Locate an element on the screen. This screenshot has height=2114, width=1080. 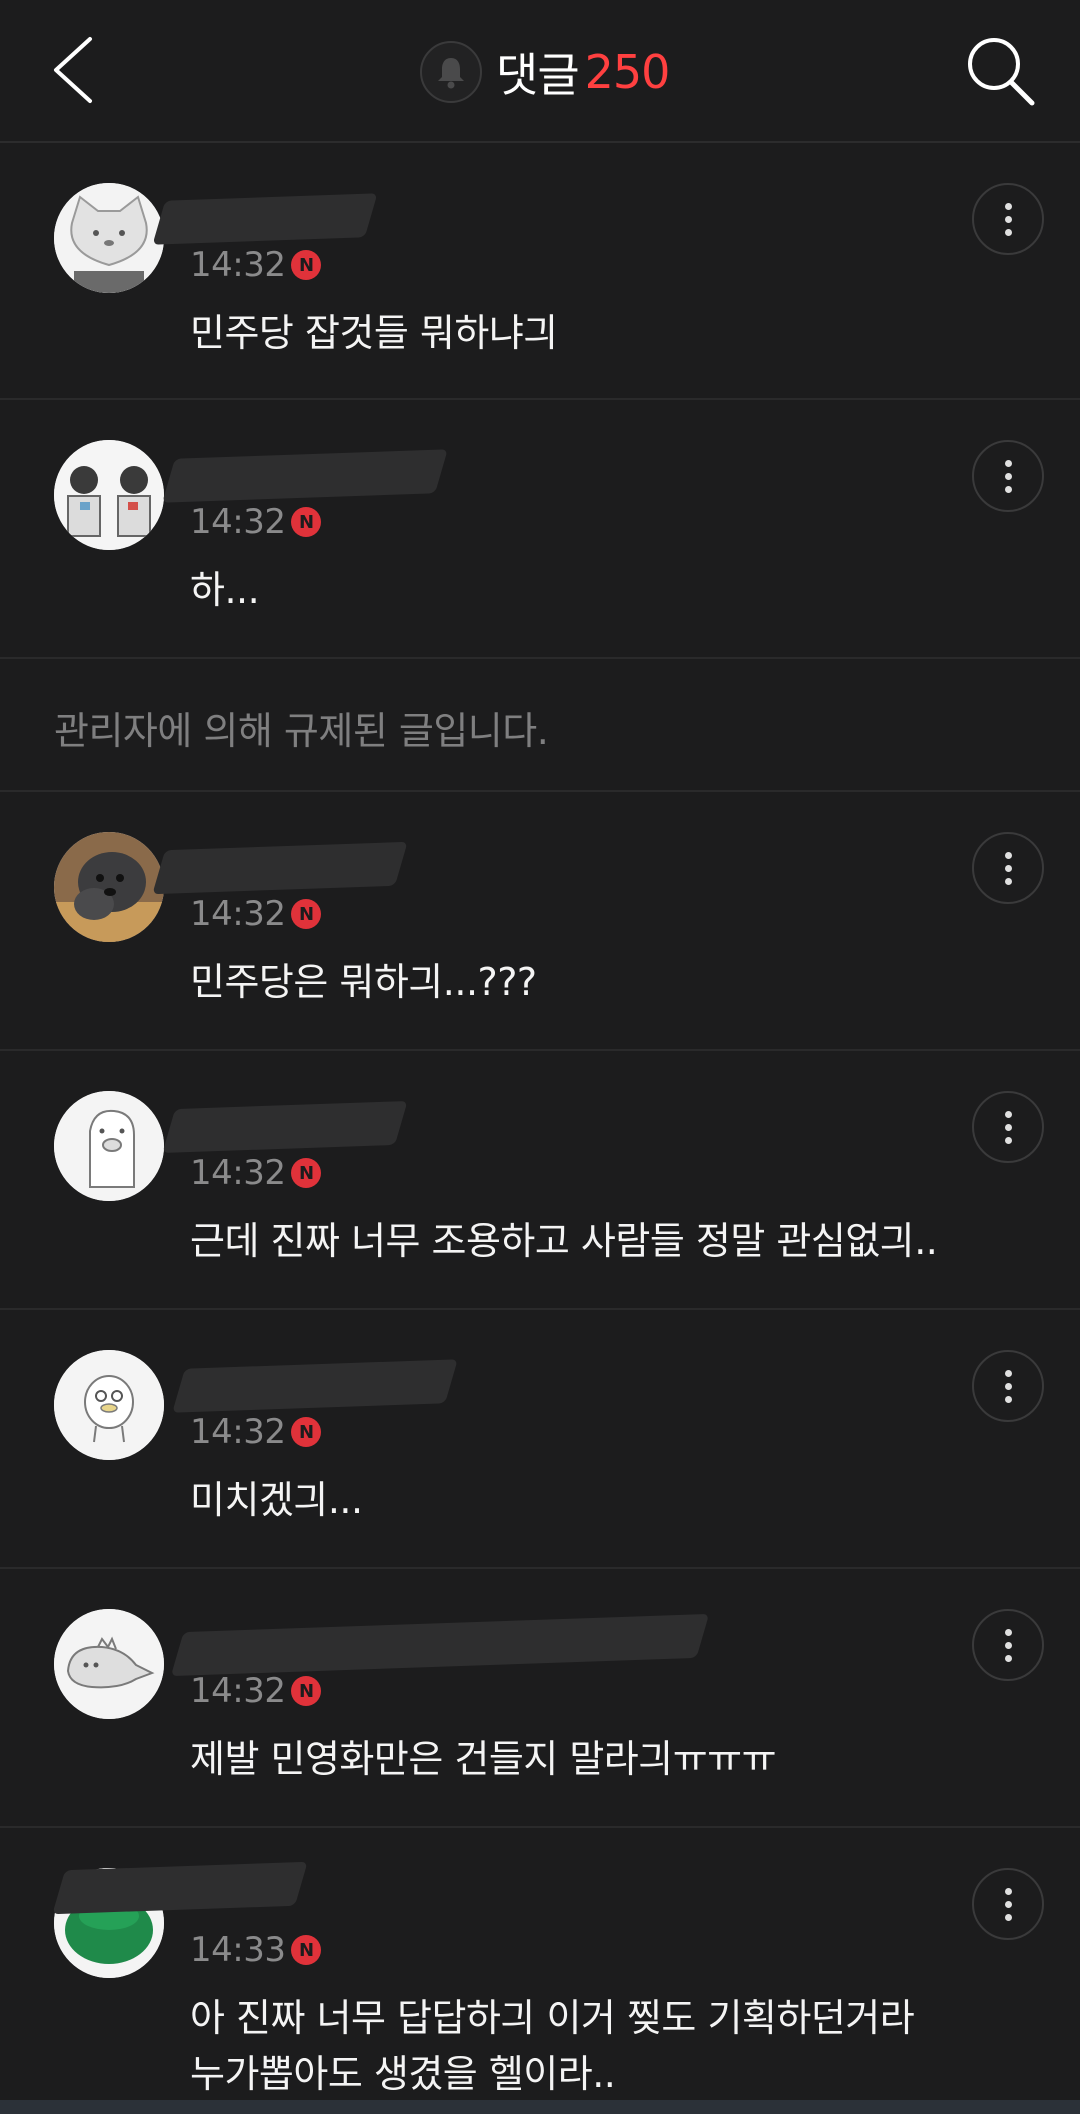
blocked-notice: 관리자에 의해 규제된 글입니다. is located at coordinates (301, 731).